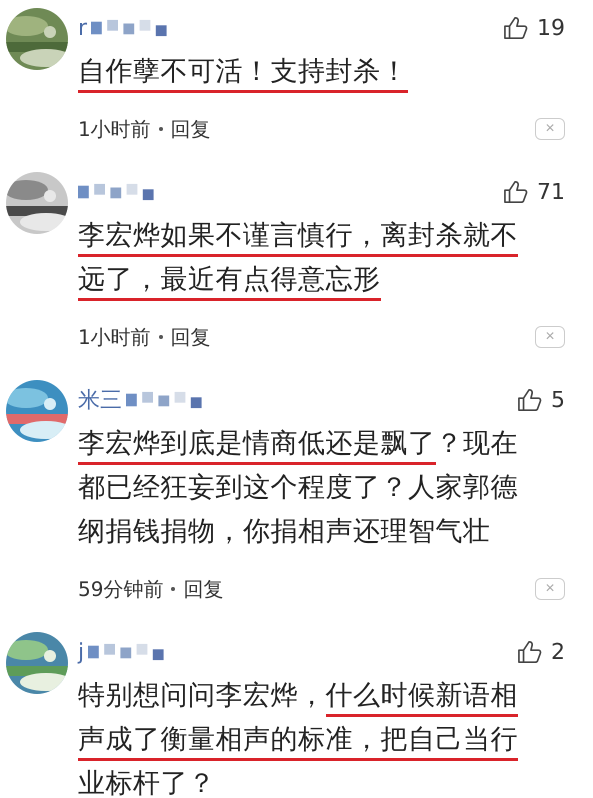  Describe the element at coordinates (81, 652) in the screenshot. I see `username: j` at that location.